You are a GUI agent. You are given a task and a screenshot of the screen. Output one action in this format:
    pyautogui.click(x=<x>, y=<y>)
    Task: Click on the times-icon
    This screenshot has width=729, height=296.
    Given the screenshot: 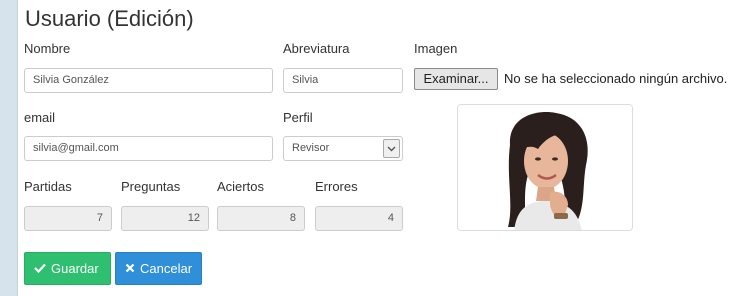 What is the action you would take?
    pyautogui.click(x=130, y=268)
    